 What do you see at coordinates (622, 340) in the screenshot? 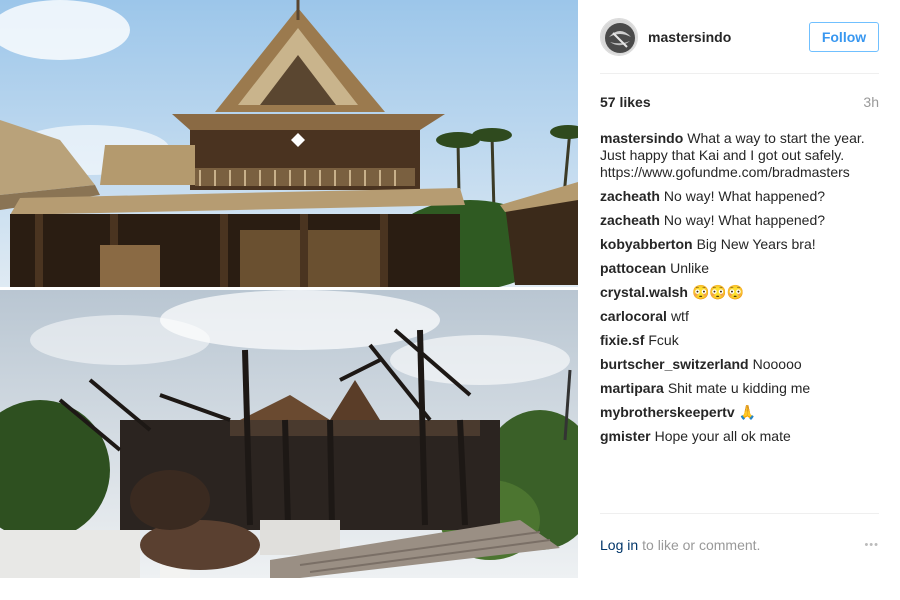
I see `comment-username: fixie.sf` at bounding box center [622, 340].